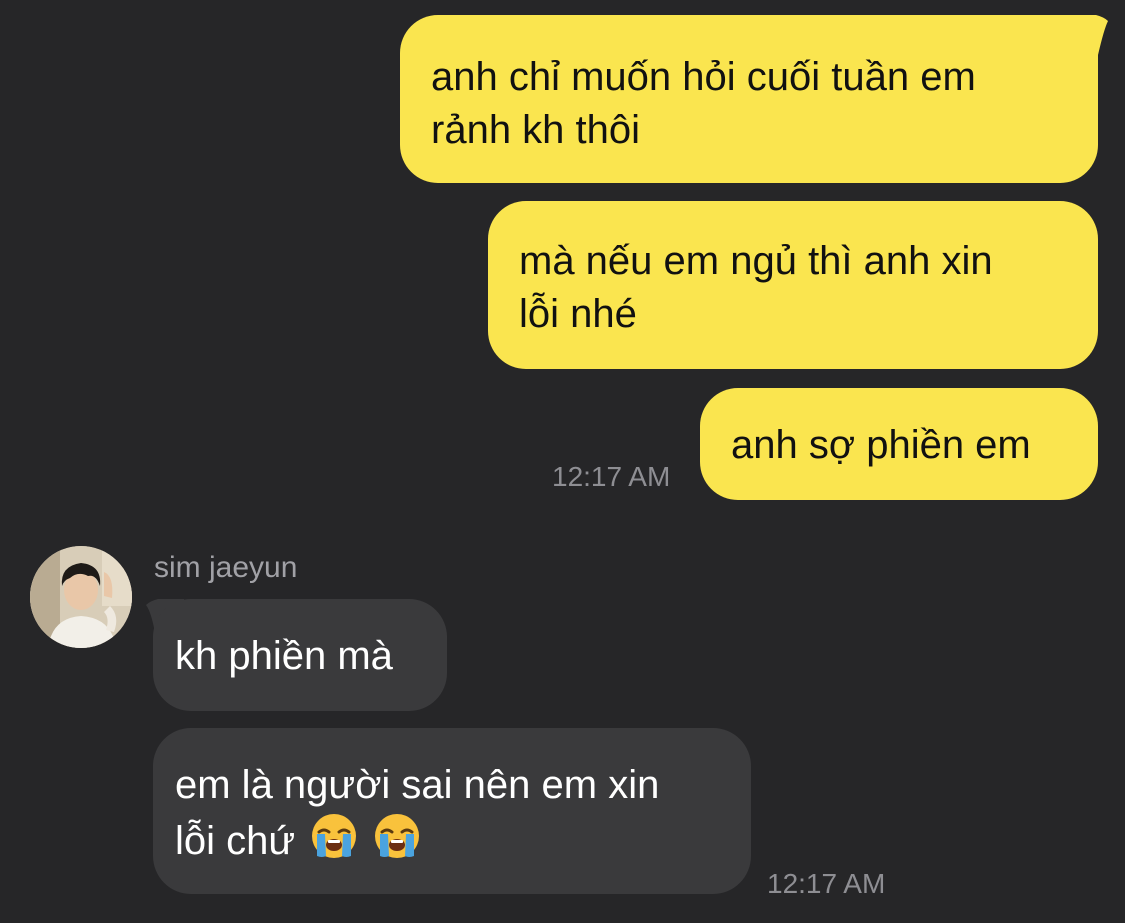 This screenshot has width=1125, height=923. I want to click on profile-photo-icon, so click(81, 597).